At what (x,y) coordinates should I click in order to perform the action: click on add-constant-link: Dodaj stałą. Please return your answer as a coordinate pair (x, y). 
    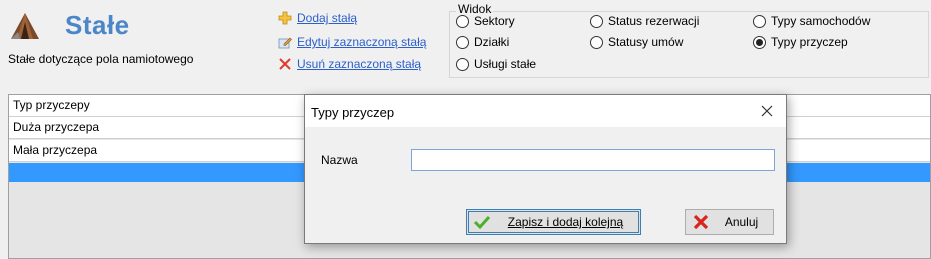
    Looking at the image, I should click on (317, 18).